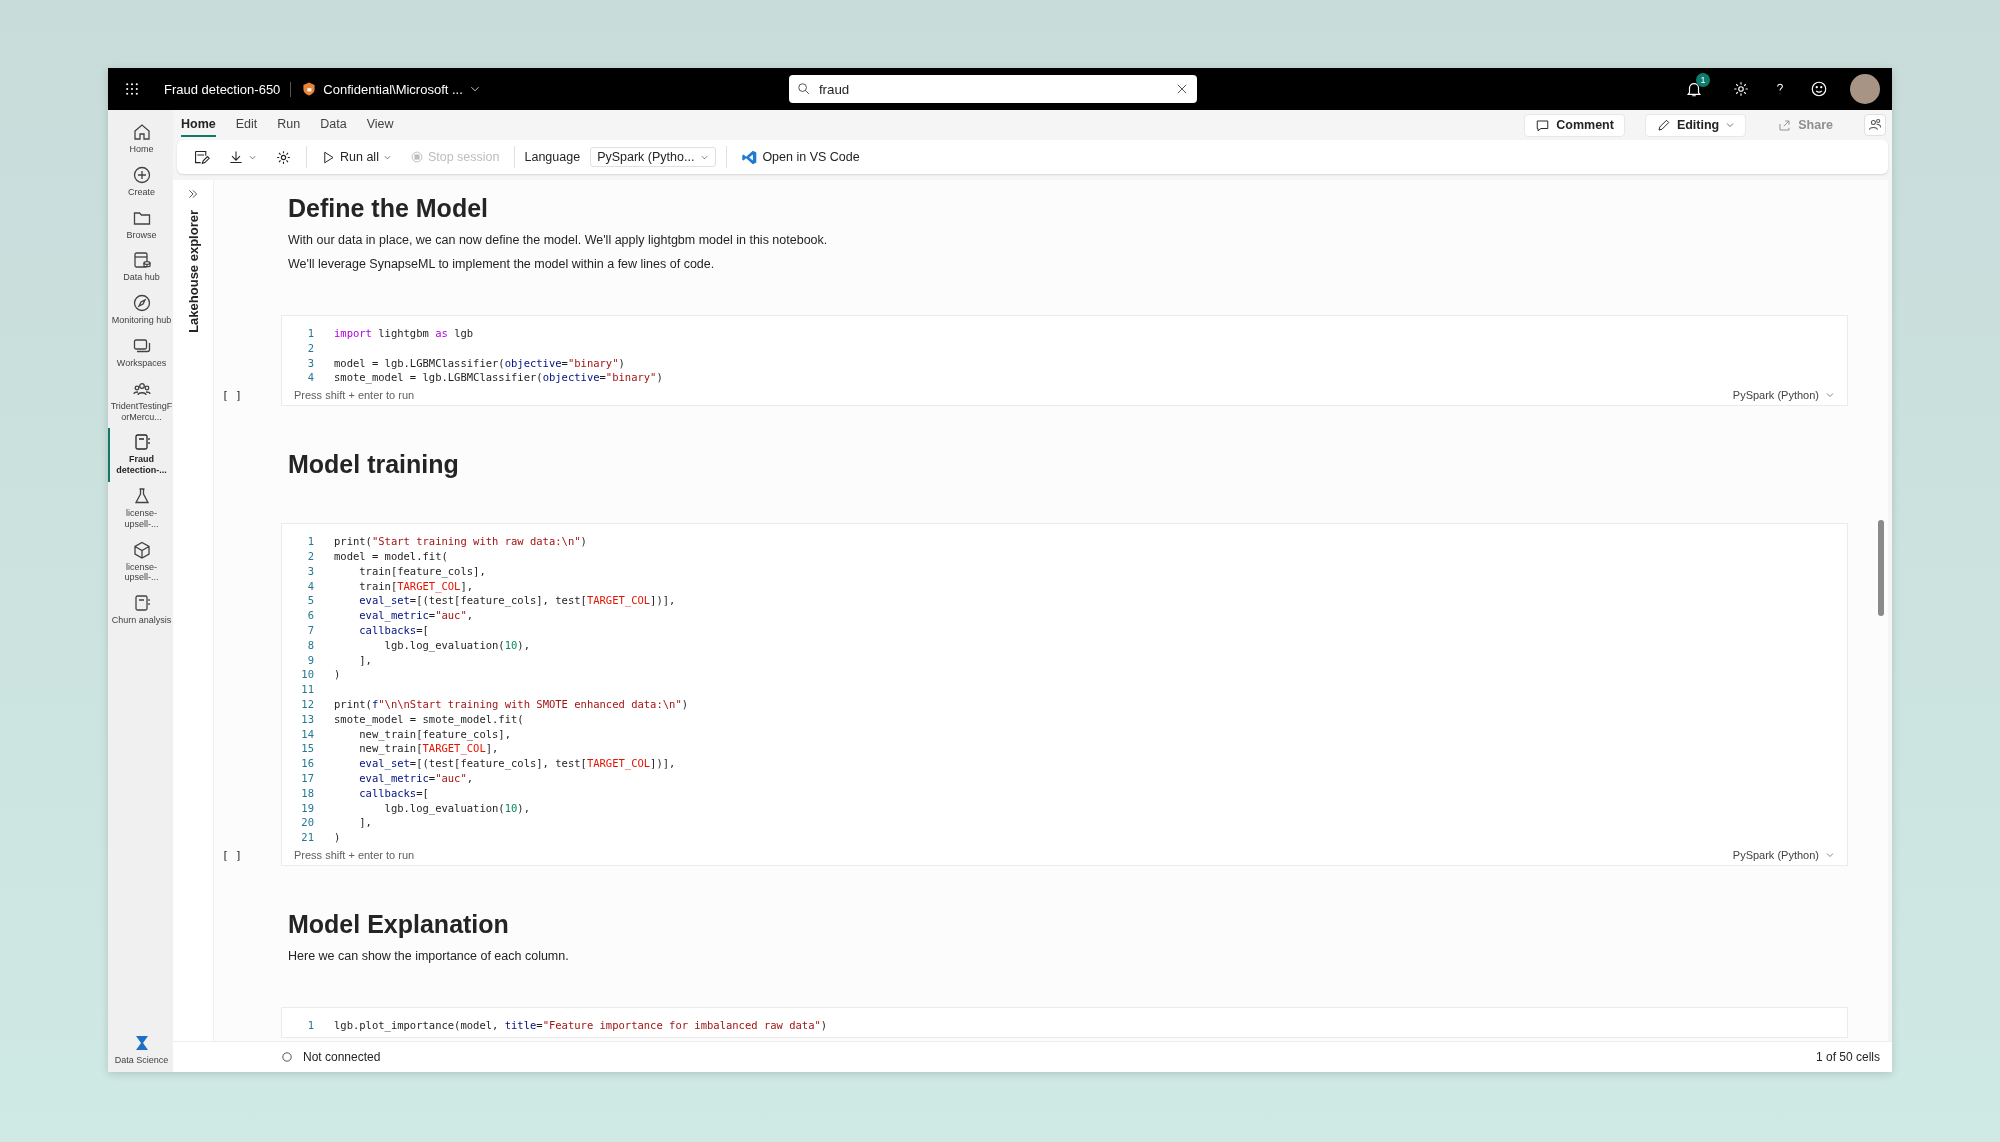 The image size is (2000, 1142). Describe the element at coordinates (307, 808) in the screenshot. I see `line-number: 19` at that location.